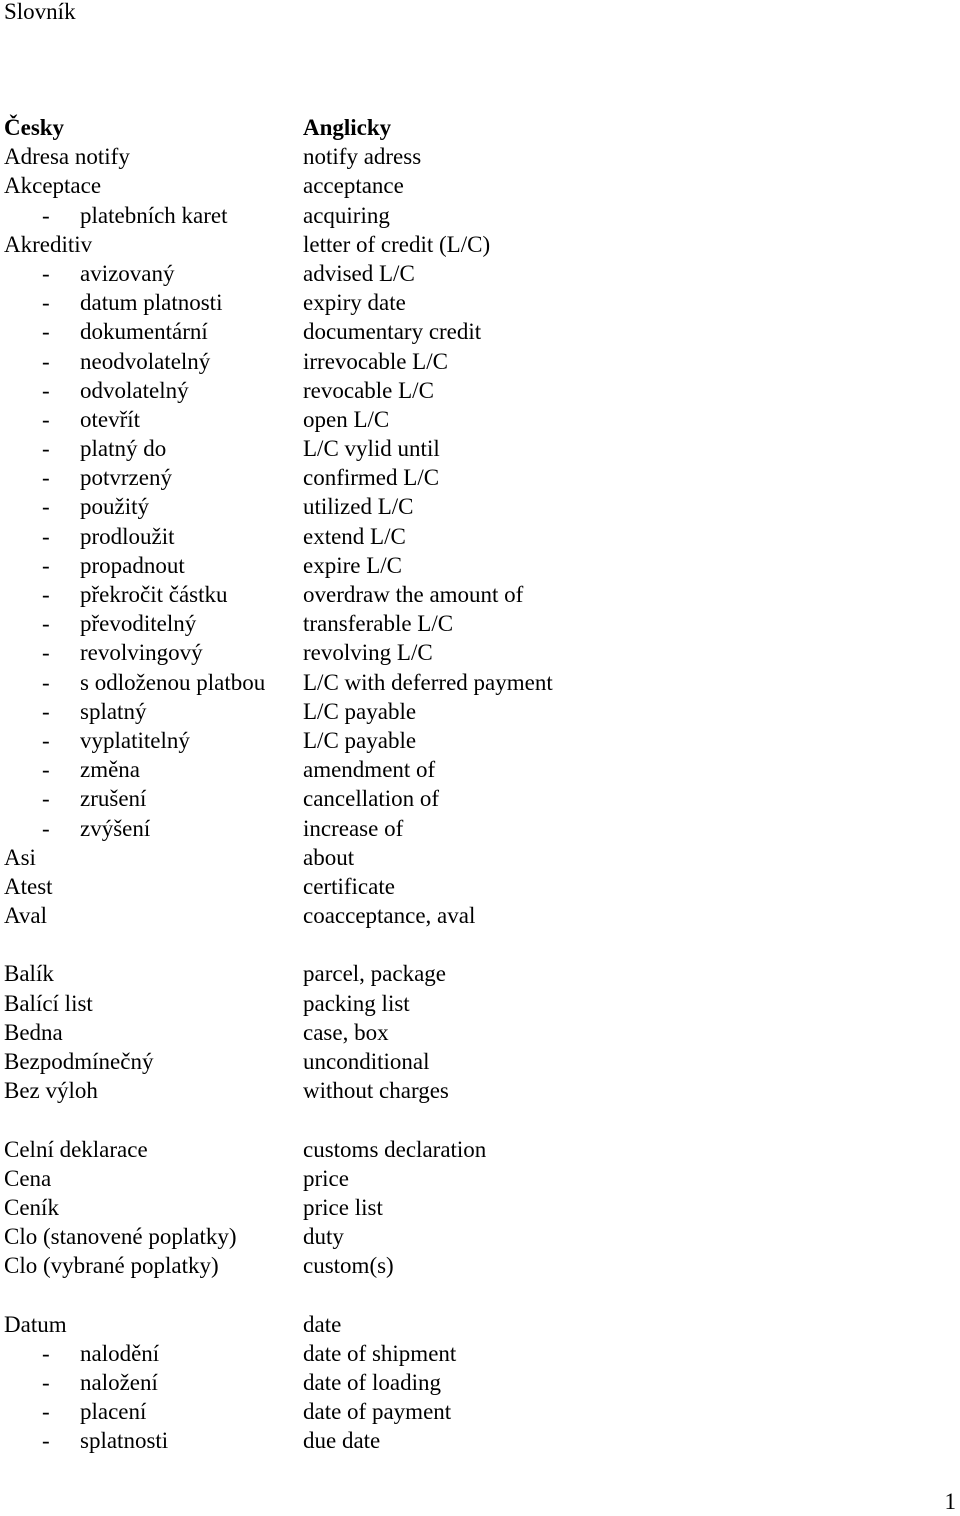 The height and width of the screenshot is (1516, 960). Describe the element at coordinates (51, 1091) in the screenshot. I see `czech-term: Bez výloh` at that location.